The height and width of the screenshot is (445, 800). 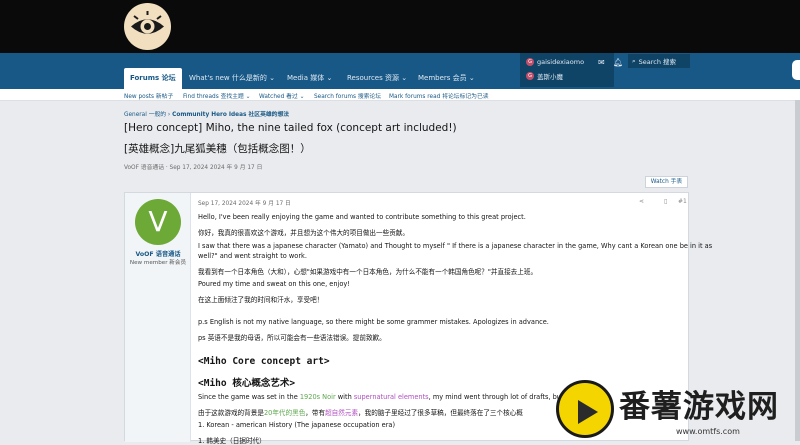 I want to click on watermark: 番薯游戏网 www.omtfs.com, so click(x=678, y=409).